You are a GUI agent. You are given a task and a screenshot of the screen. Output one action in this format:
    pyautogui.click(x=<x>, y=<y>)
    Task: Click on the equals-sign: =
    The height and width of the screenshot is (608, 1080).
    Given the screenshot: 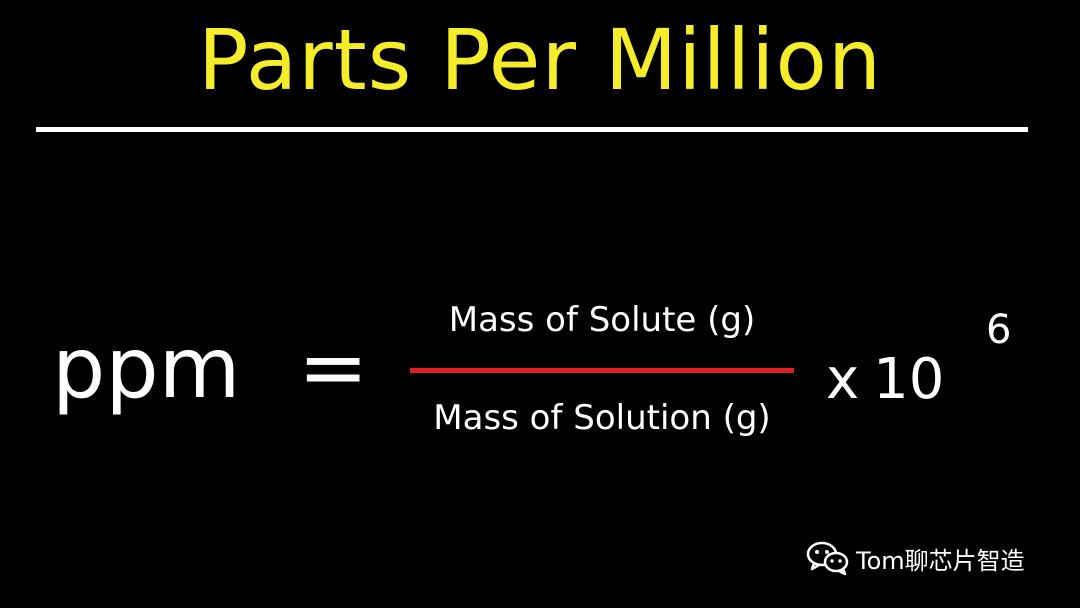 What is the action you would take?
    pyautogui.click(x=333, y=367)
    